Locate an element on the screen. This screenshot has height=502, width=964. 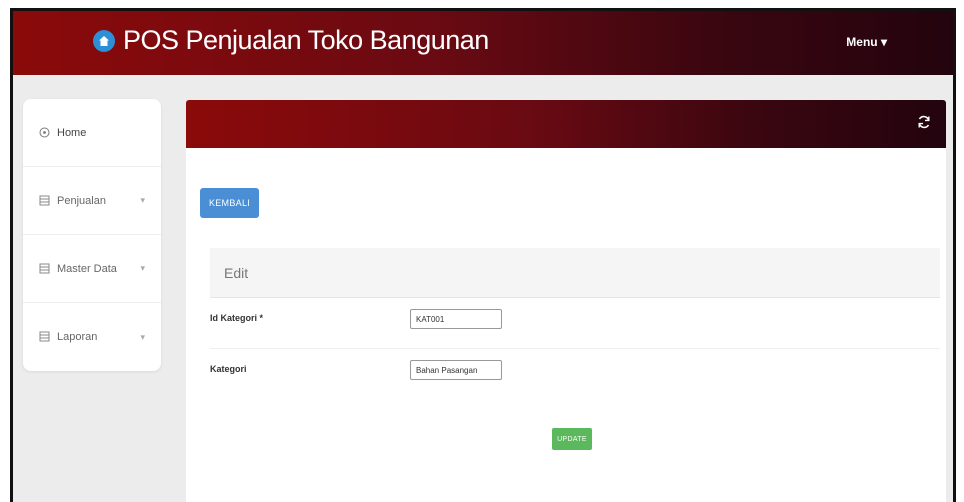
sidebar-item-penjualan: Penjualan ▾ is located at coordinates (92, 201).